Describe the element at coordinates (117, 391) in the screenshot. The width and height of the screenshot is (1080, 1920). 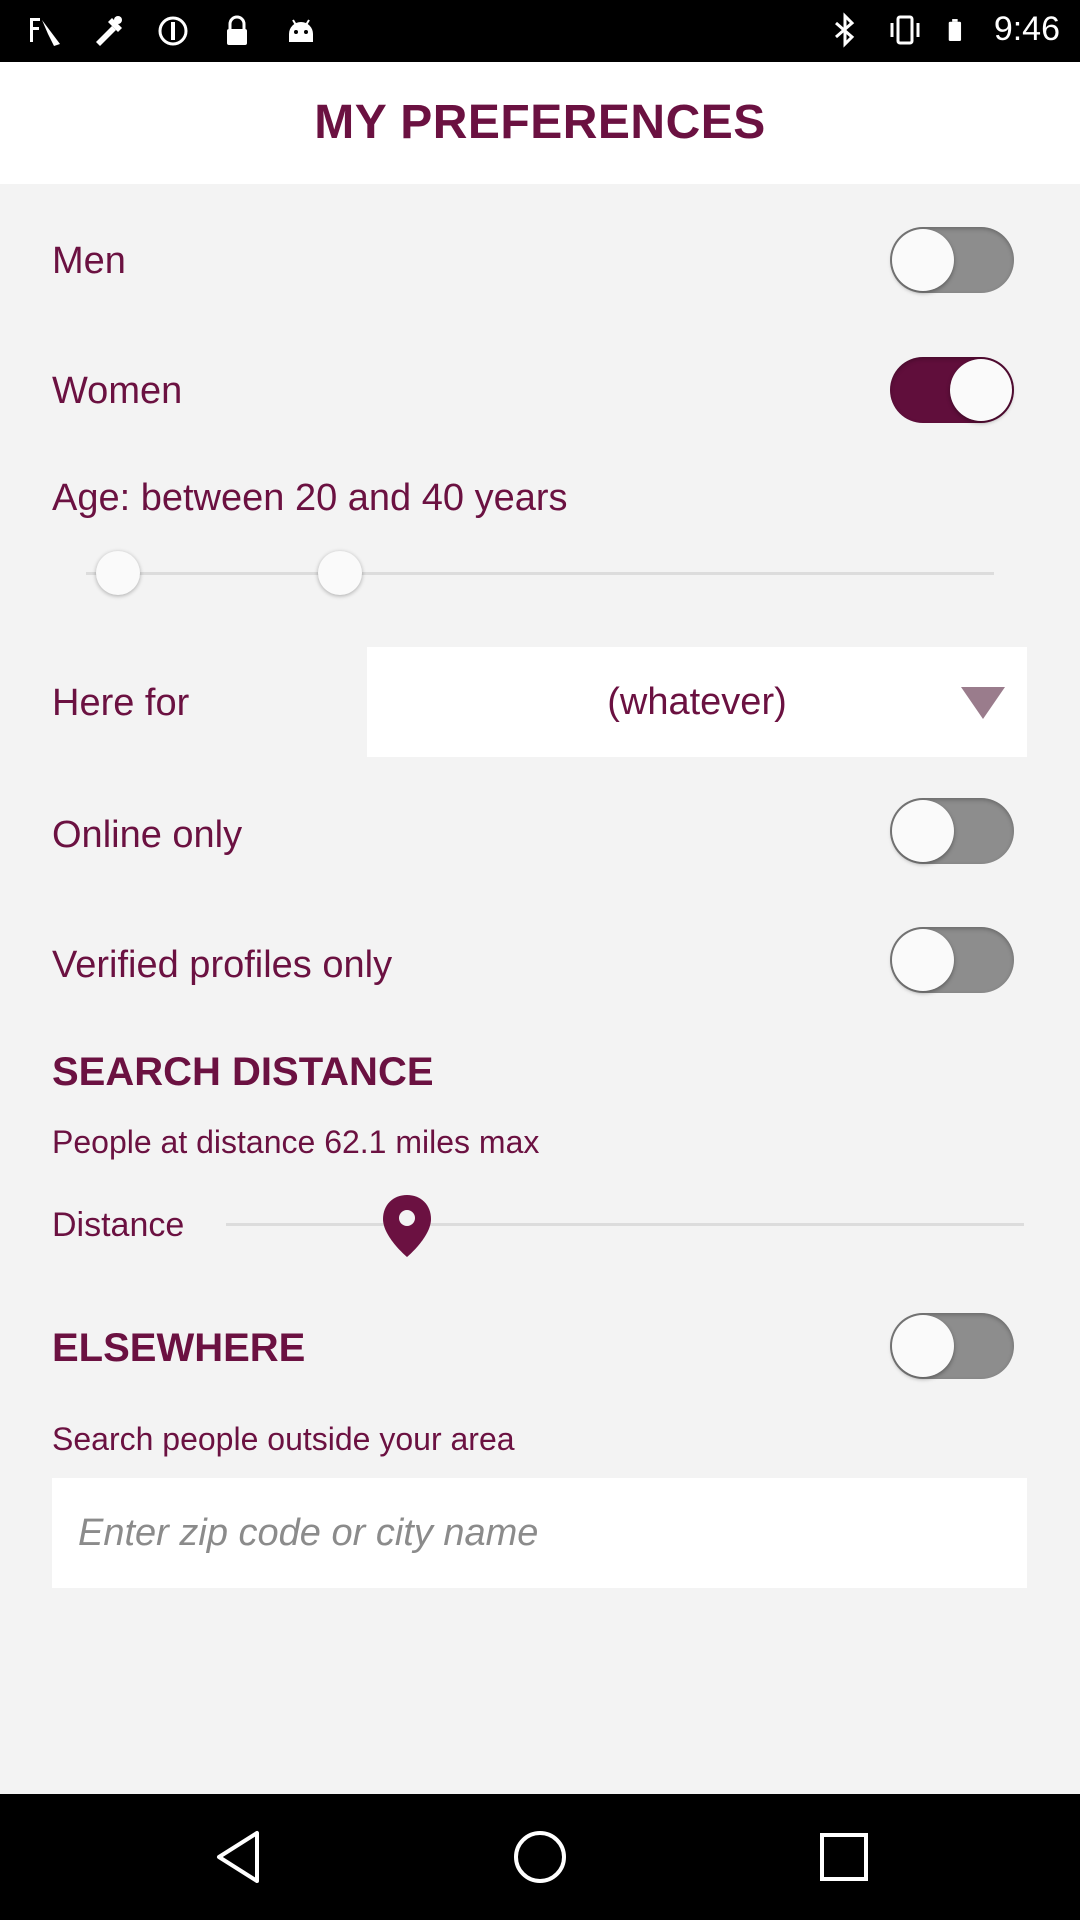
I see `women-label: Women` at that location.